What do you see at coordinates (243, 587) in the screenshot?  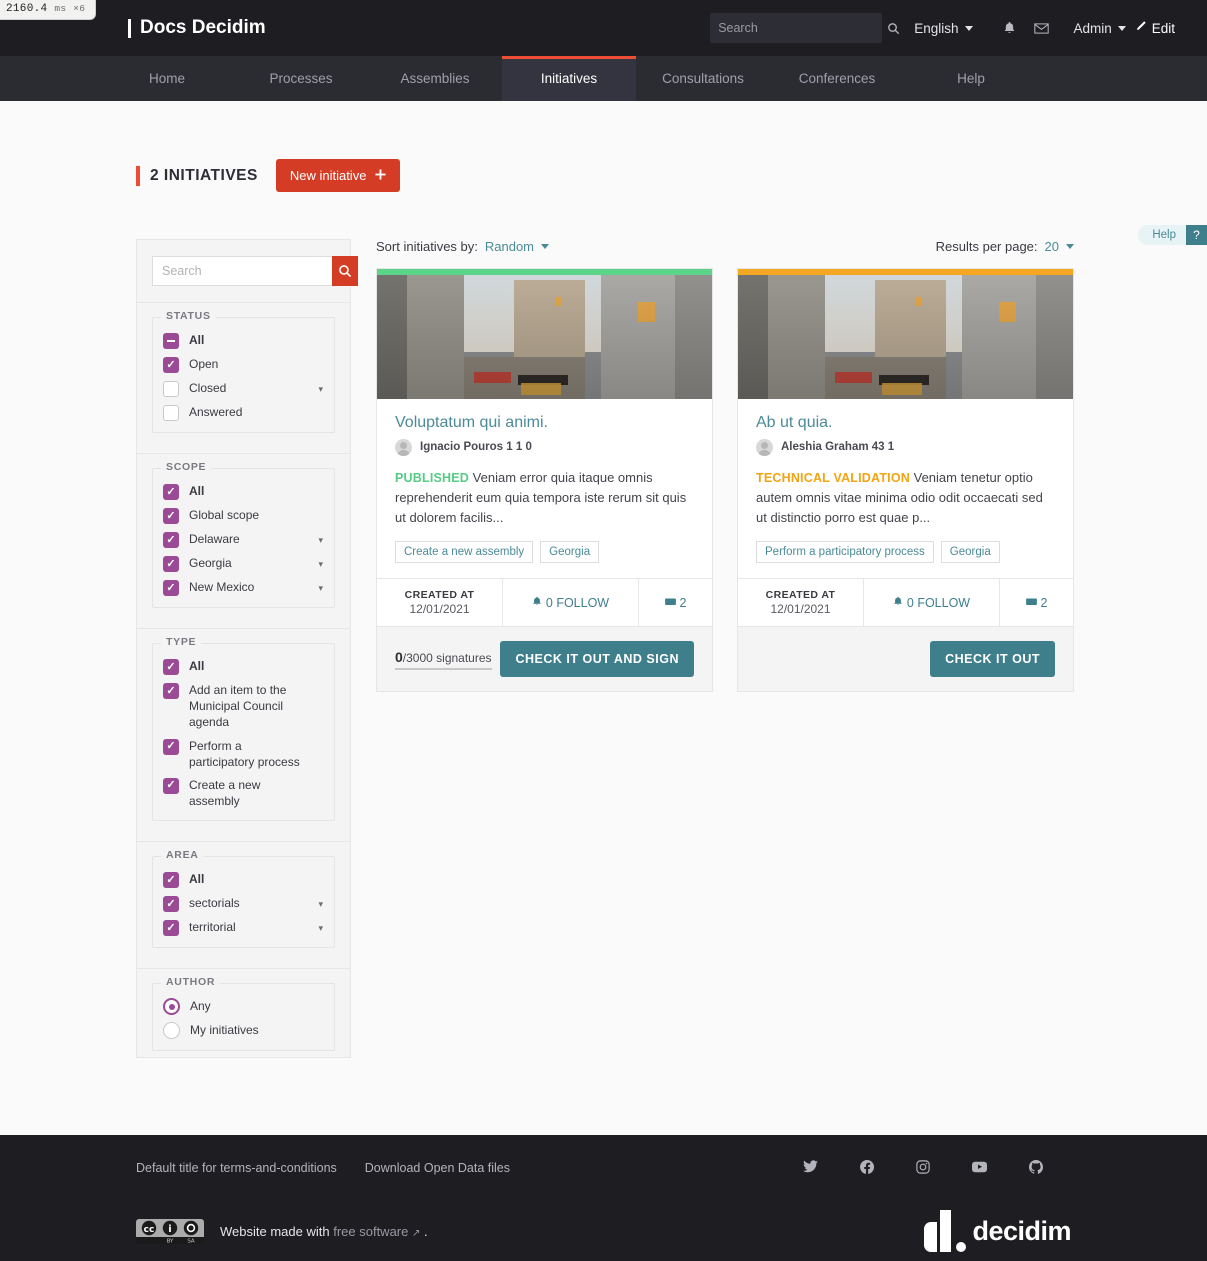 I see `filter-option: ✓ New Mexico ▾` at bounding box center [243, 587].